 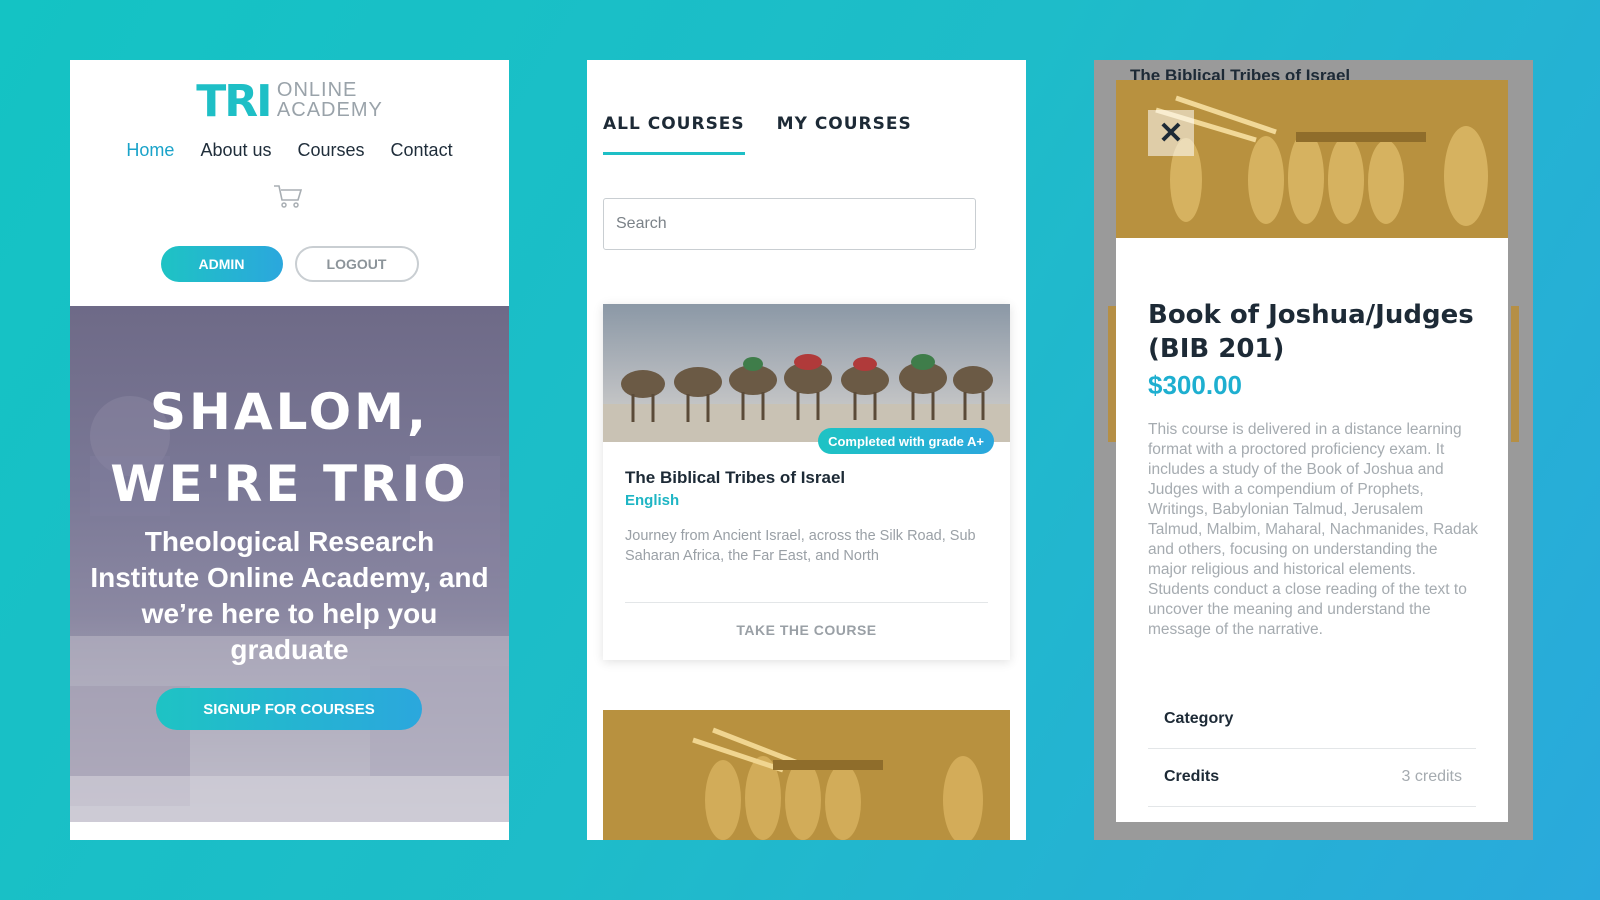 I want to click on background-image-left, so click(x=1112, y=374).